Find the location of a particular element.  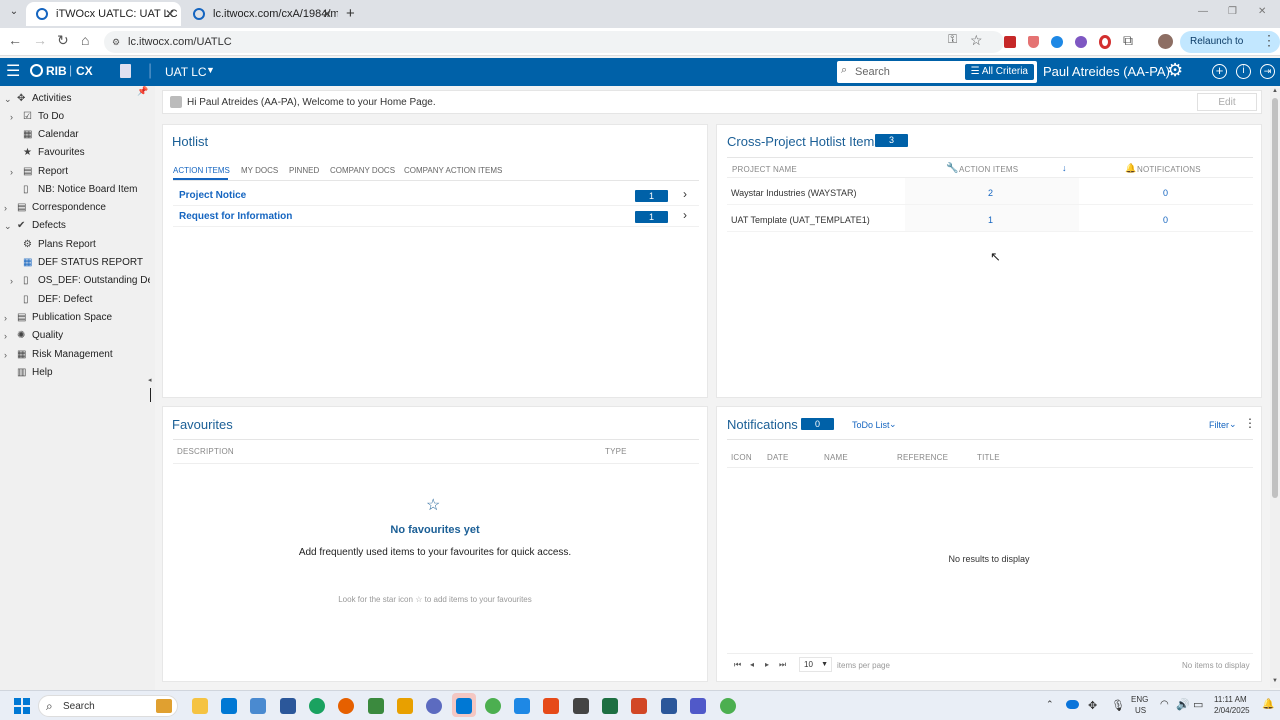

tab-action-items: ACTION ITEMS is located at coordinates (201, 170).